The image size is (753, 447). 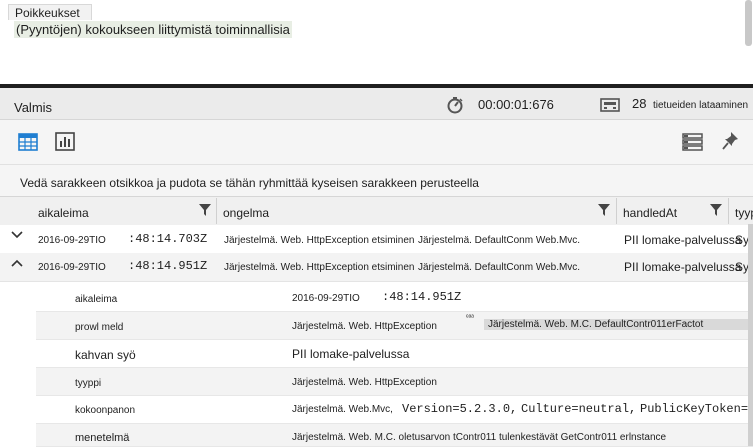 I want to click on pin-icon, so click(x=731, y=141).